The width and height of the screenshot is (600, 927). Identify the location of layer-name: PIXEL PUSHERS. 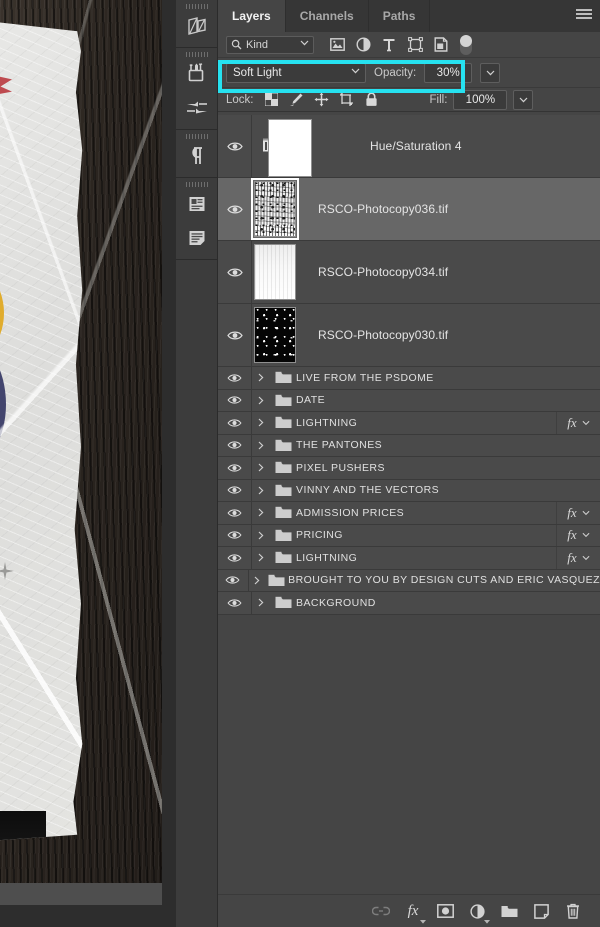
(340, 468).